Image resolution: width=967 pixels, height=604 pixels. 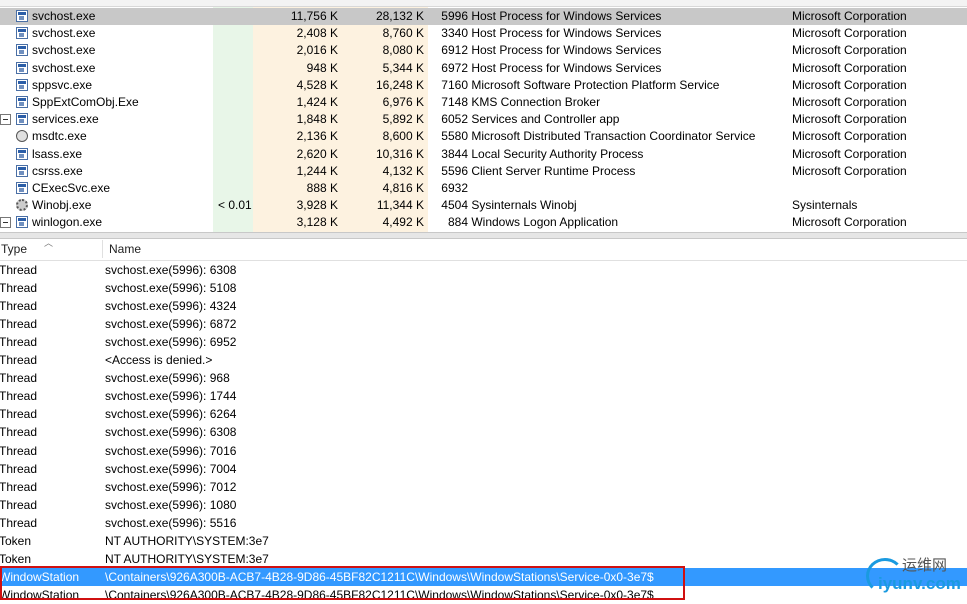 What do you see at coordinates (454, 119) in the screenshot?
I see `process-pid: 6052` at bounding box center [454, 119].